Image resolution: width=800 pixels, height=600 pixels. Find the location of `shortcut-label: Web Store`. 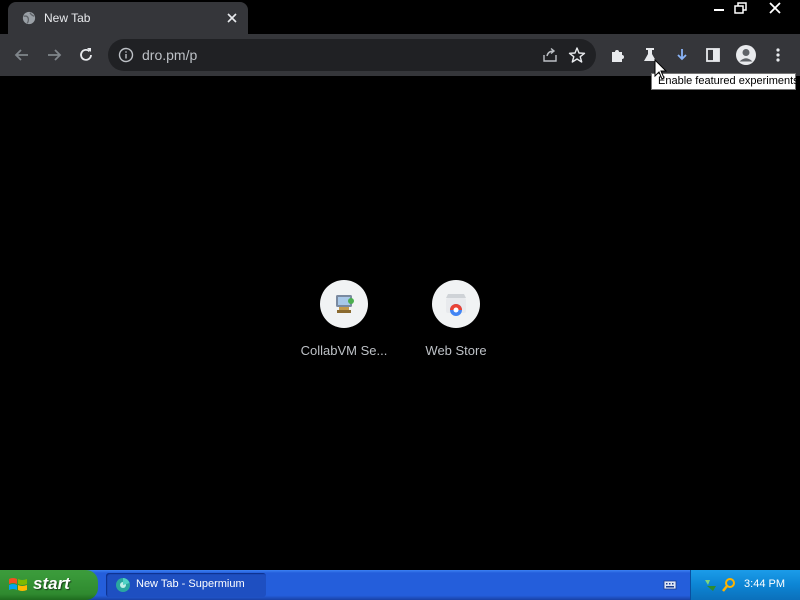

shortcut-label: Web Store is located at coordinates (456, 350).